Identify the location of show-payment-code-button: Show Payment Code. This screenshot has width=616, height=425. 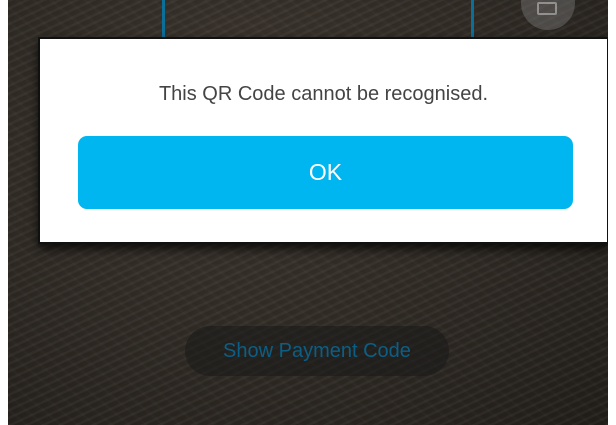
(317, 351).